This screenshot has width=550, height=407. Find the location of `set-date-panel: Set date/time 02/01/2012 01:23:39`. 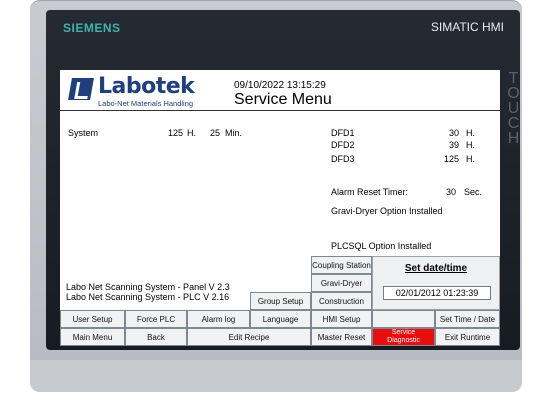

set-date-panel: Set date/time 02/01/2012 01:23:39 is located at coordinates (436, 283).